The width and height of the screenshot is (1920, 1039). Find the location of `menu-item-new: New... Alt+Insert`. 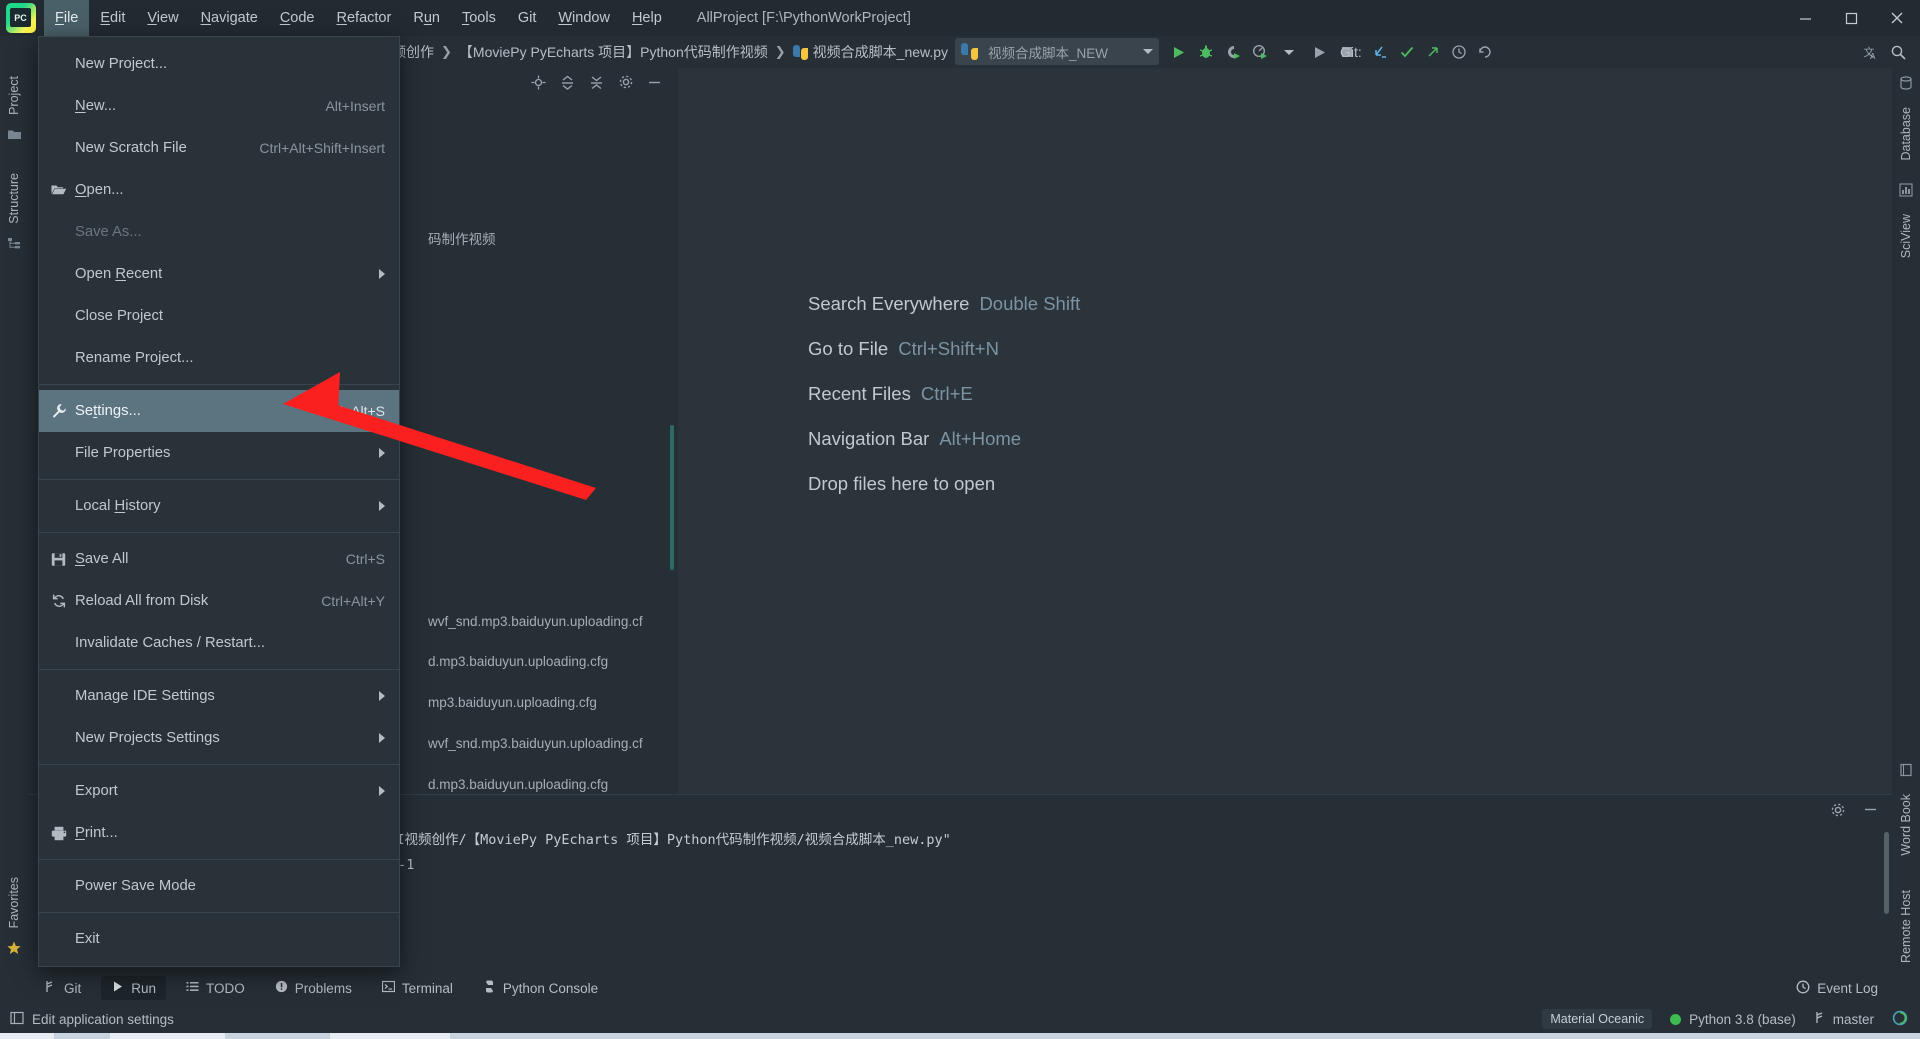

menu-item-new: New... Alt+Insert is located at coordinates (219, 106).